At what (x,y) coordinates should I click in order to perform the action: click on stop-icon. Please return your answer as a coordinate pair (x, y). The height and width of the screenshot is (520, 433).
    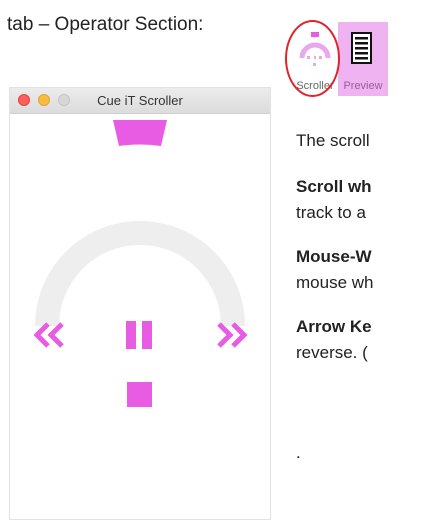
    Looking at the image, I should click on (139, 394).